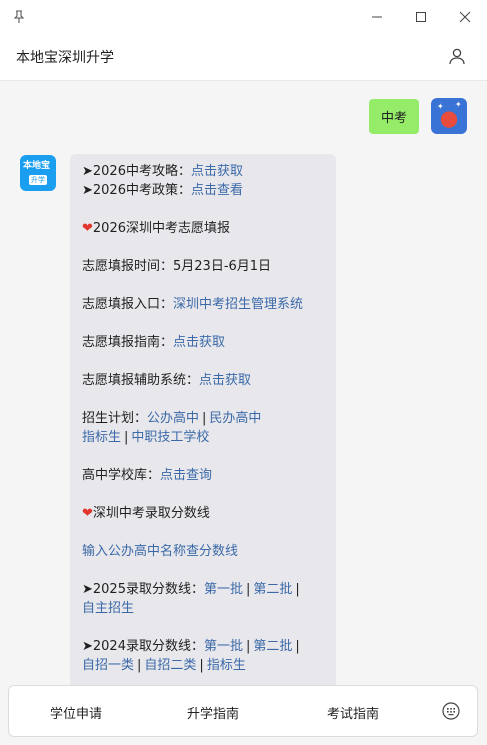 The image size is (487, 745). I want to click on aux-link: 点击获取, so click(225, 380).